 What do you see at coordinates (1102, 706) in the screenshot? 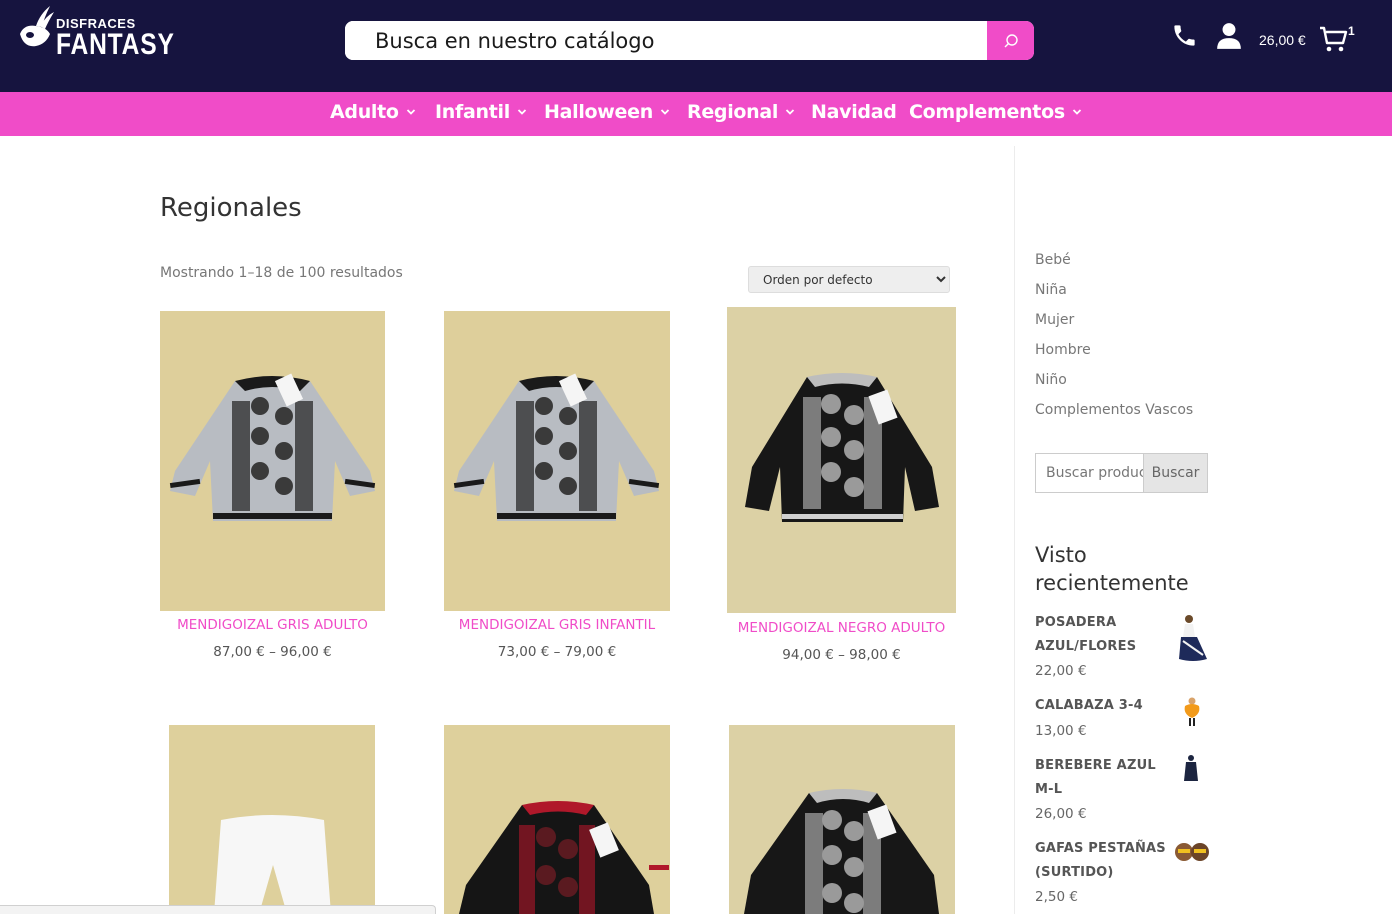
I see `recent-item-name: CALABAZA 3-4` at bounding box center [1102, 706].